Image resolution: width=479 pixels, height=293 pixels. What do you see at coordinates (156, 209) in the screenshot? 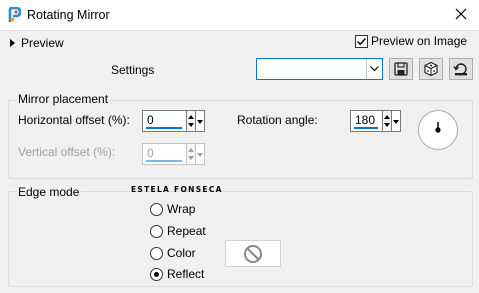
I see `radio-wrap` at bounding box center [156, 209].